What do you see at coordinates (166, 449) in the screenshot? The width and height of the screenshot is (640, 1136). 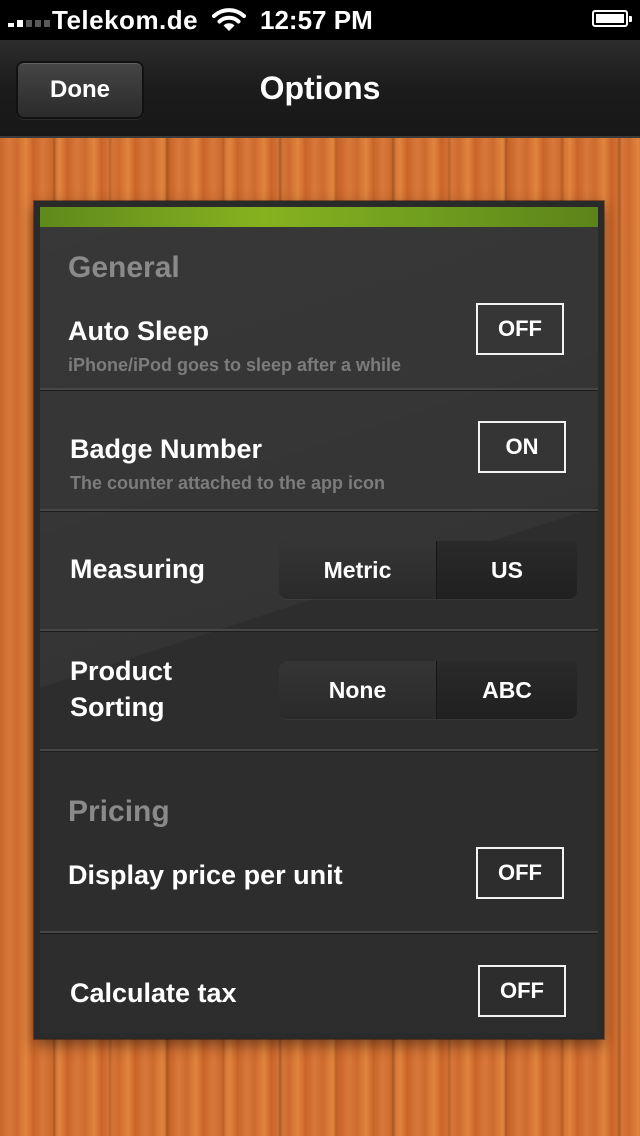 I see `badge-number-label: Badge Number` at bounding box center [166, 449].